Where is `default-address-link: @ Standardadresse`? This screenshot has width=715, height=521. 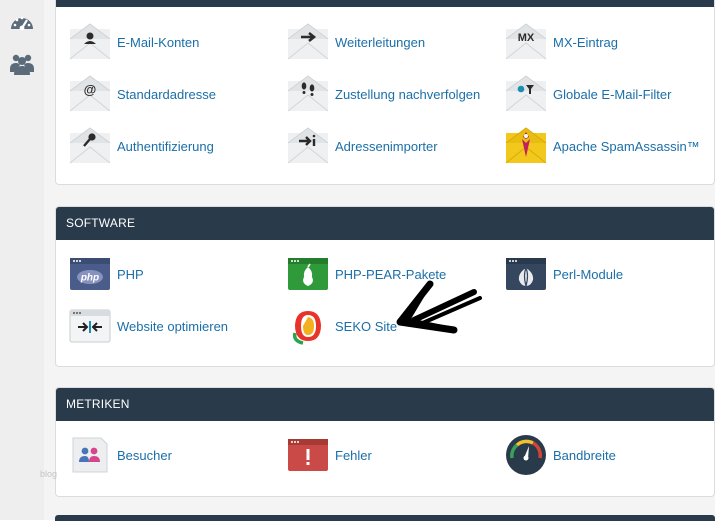 default-address-link: @ Standardadresse is located at coordinates (142, 94).